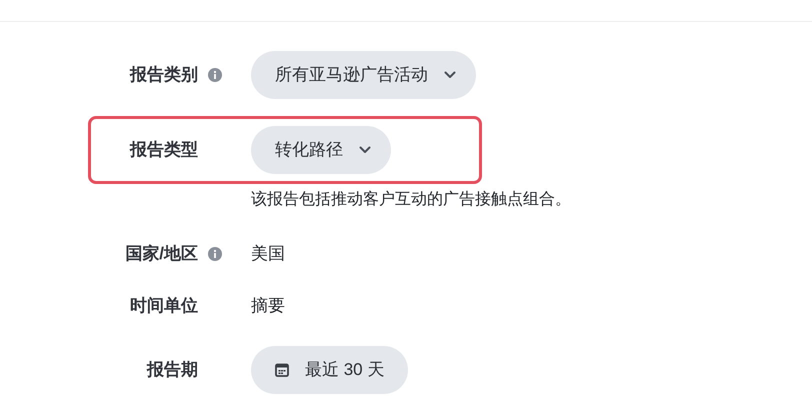 The image size is (812, 417). Describe the element at coordinates (164, 305) in the screenshot. I see `field-label: 时间单位` at that location.